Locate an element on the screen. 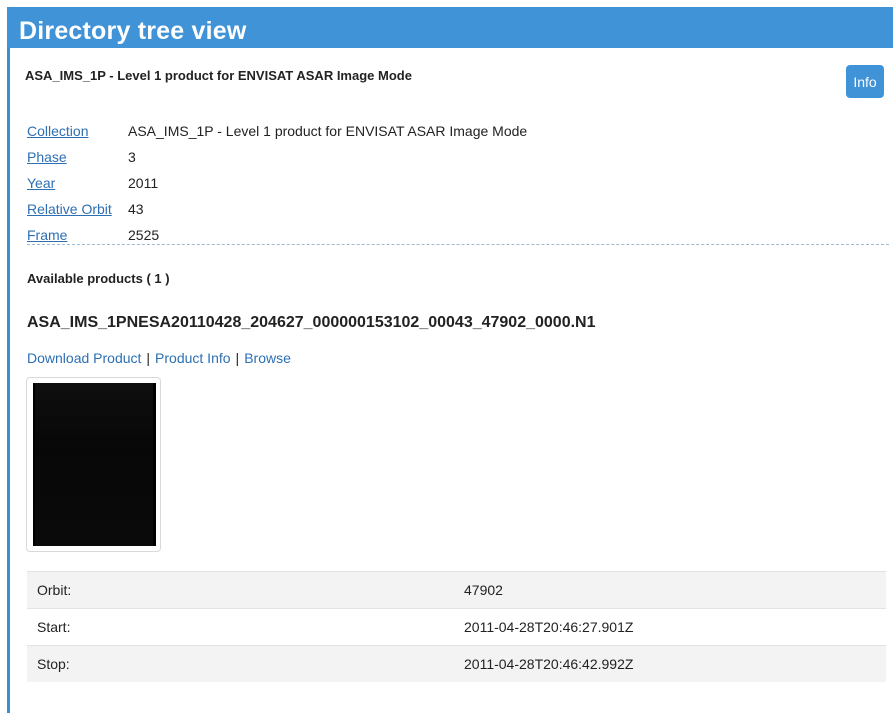 This screenshot has width=893, height=713. meta-row-relative-orbit: Relative Orbit 43 is located at coordinates (277, 209).